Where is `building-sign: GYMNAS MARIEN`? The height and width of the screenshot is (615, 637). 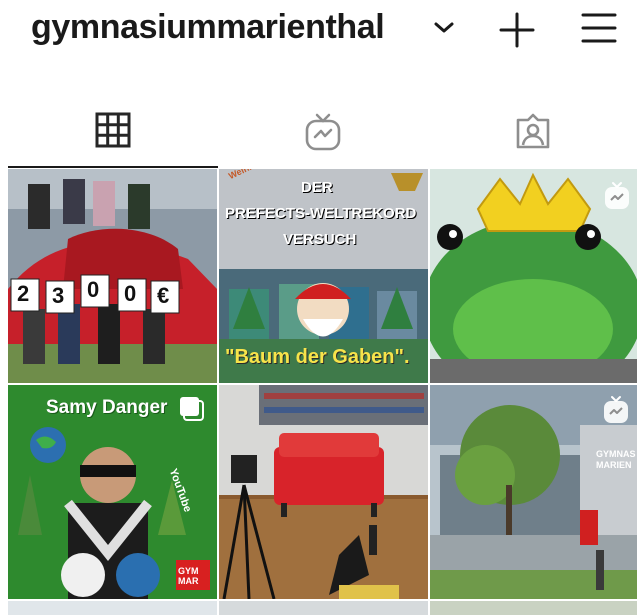 building-sign: GYMNAS MARIEN is located at coordinates (616, 459).